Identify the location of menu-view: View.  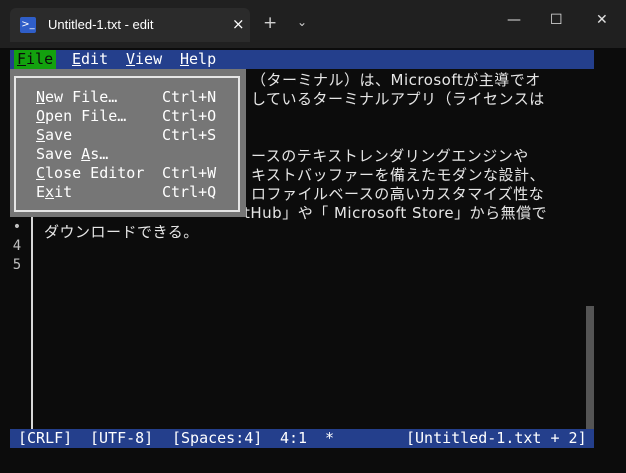
(144, 59).